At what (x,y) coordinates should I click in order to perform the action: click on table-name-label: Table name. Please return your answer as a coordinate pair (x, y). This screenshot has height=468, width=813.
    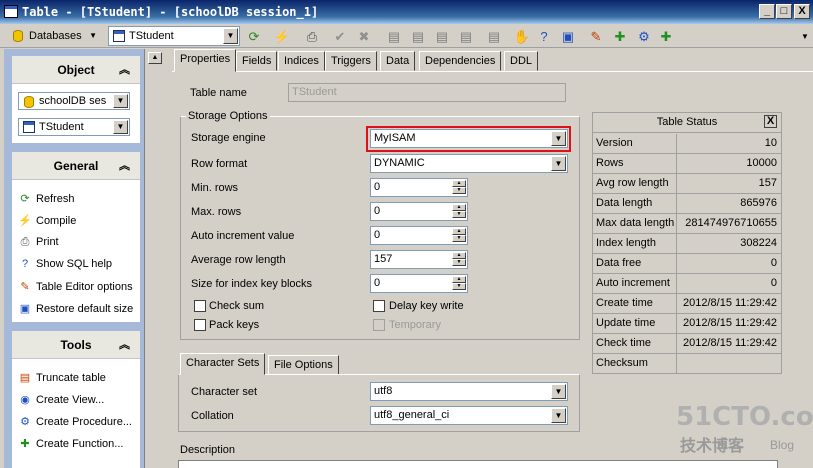
    Looking at the image, I should click on (218, 93).